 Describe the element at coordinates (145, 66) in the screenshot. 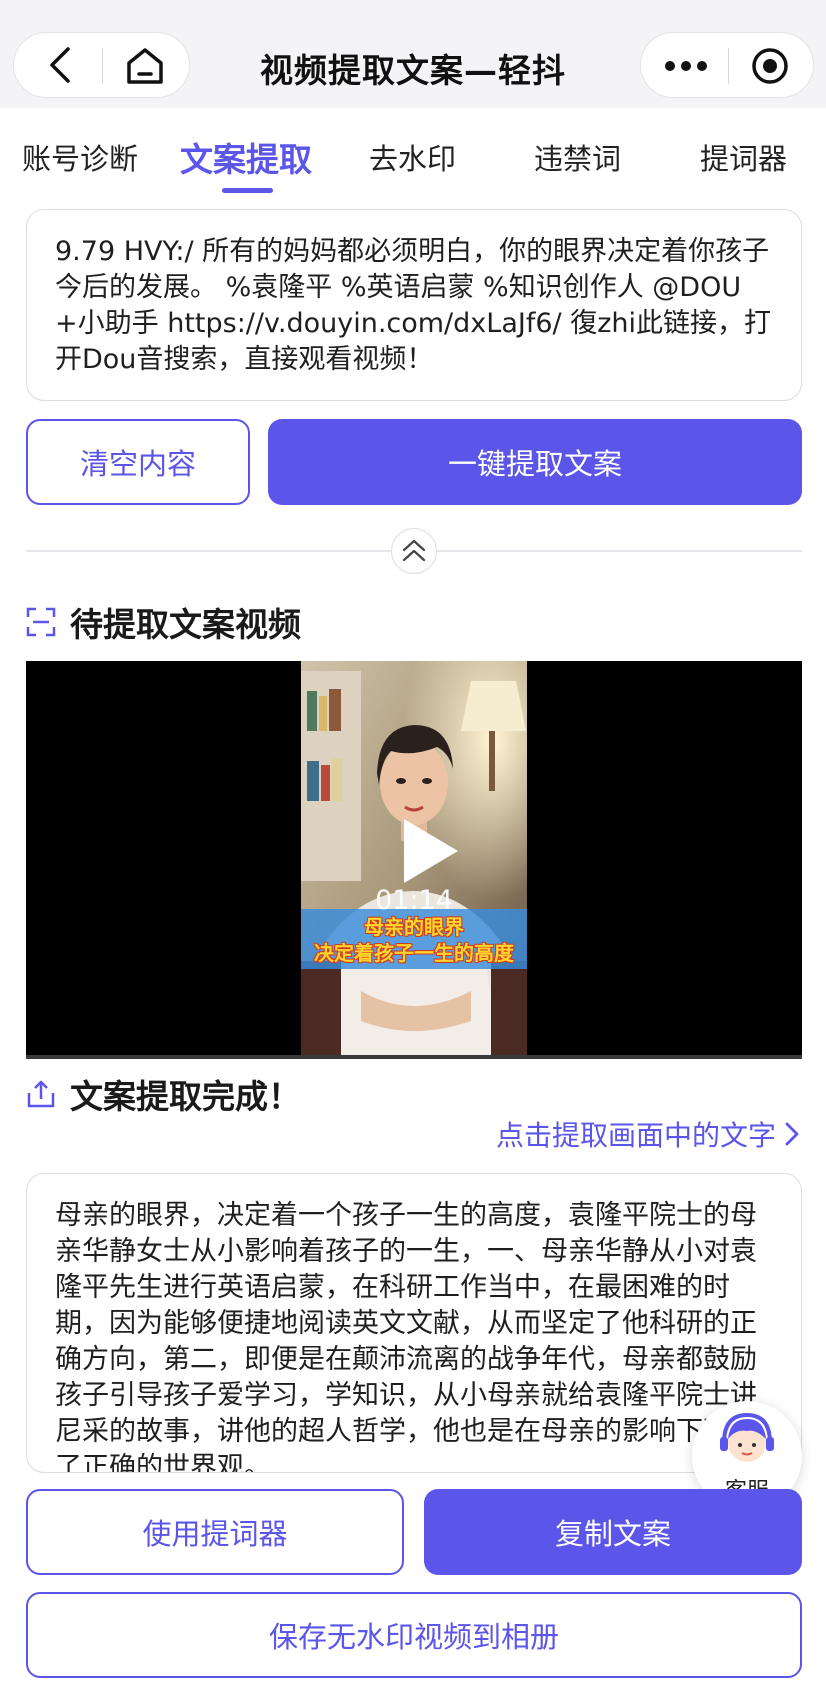

I see `home-icon` at that location.